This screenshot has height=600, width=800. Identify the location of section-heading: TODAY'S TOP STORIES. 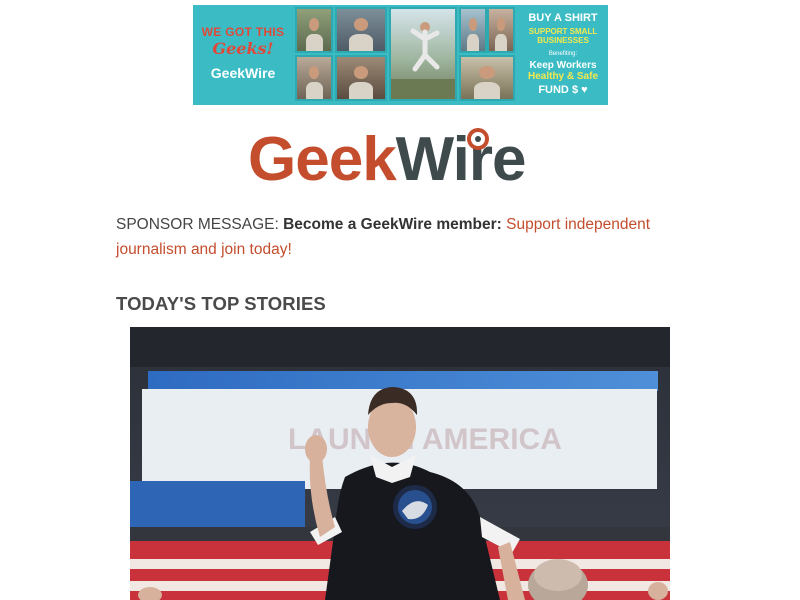
(221, 303).